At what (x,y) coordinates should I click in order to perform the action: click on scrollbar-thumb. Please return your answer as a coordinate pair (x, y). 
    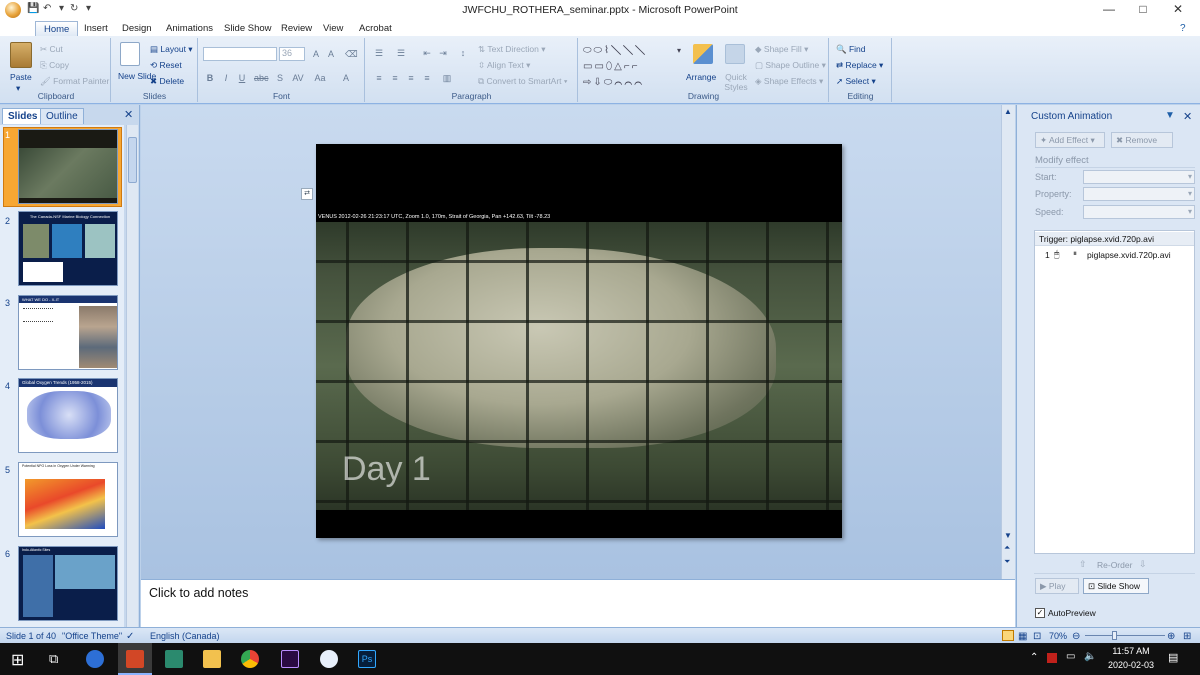
    Looking at the image, I should click on (132, 160).